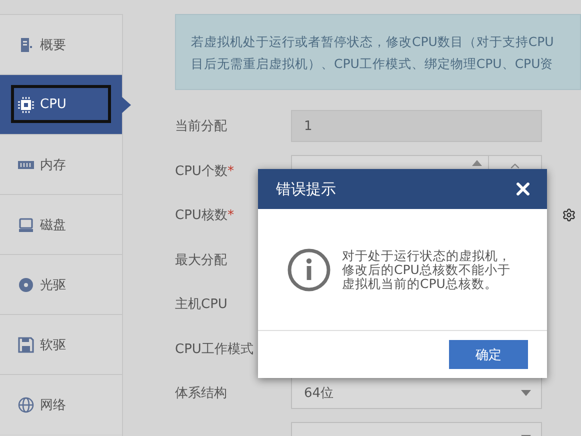 This screenshot has width=581, height=436. Describe the element at coordinates (201, 393) in the screenshot. I see `field-label: 体系结构` at that location.